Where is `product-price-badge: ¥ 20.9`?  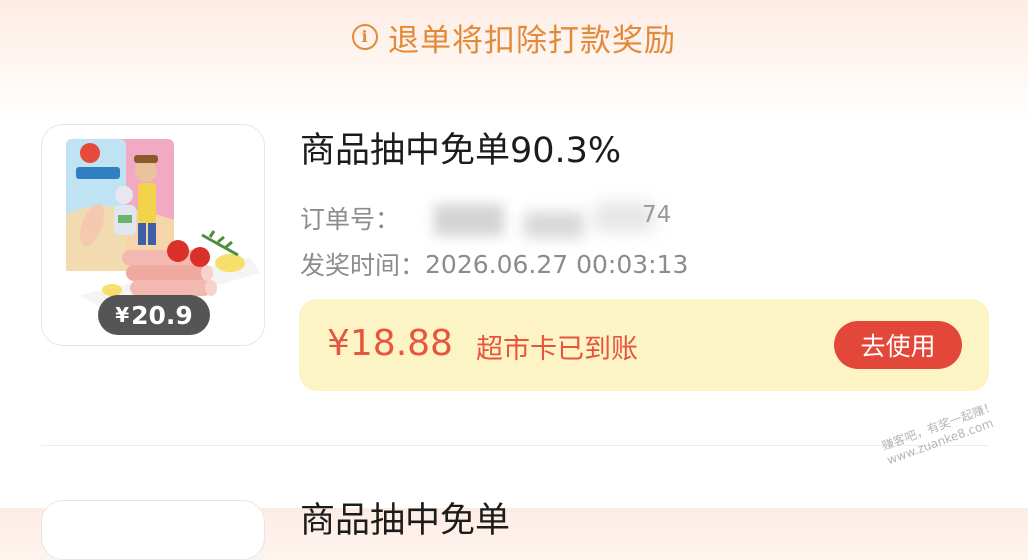 product-price-badge: ¥ 20.9 is located at coordinates (154, 315).